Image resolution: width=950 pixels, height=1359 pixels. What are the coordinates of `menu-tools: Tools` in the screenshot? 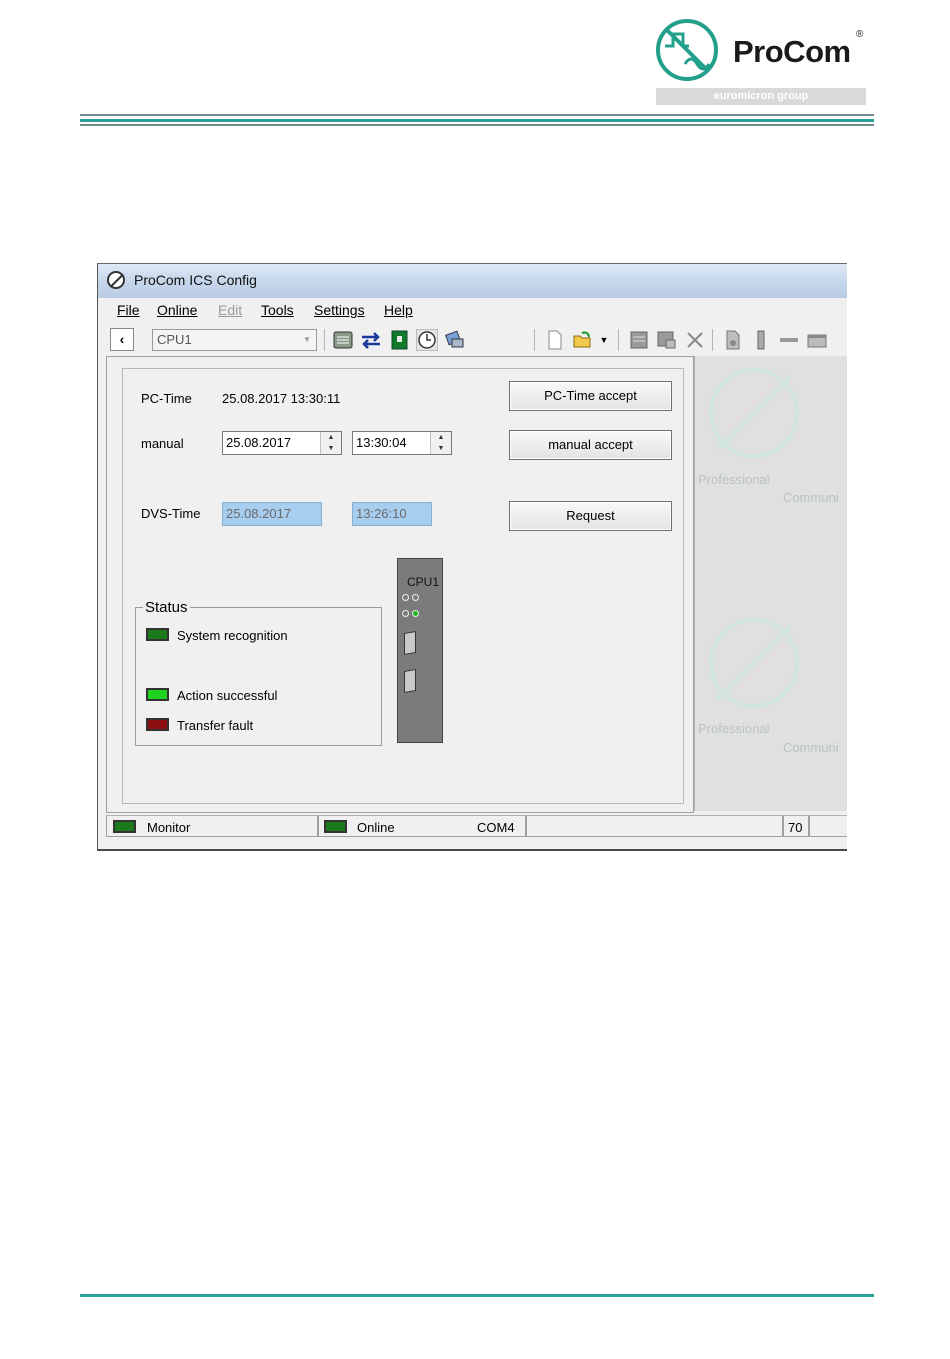 It's located at (277, 310).